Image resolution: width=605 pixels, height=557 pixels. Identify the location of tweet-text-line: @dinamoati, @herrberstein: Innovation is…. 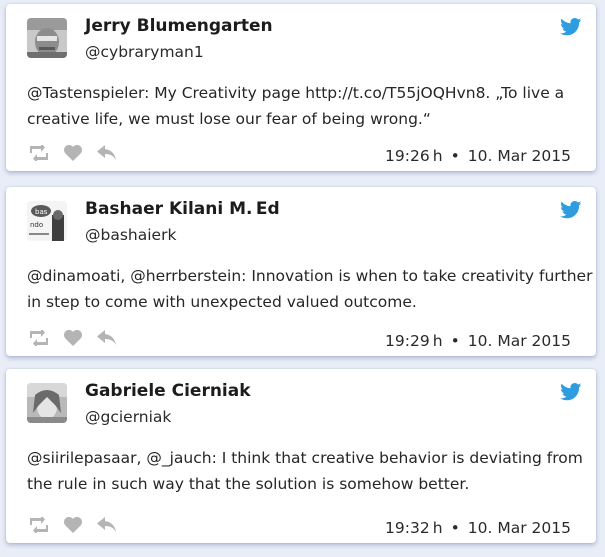
(310, 276).